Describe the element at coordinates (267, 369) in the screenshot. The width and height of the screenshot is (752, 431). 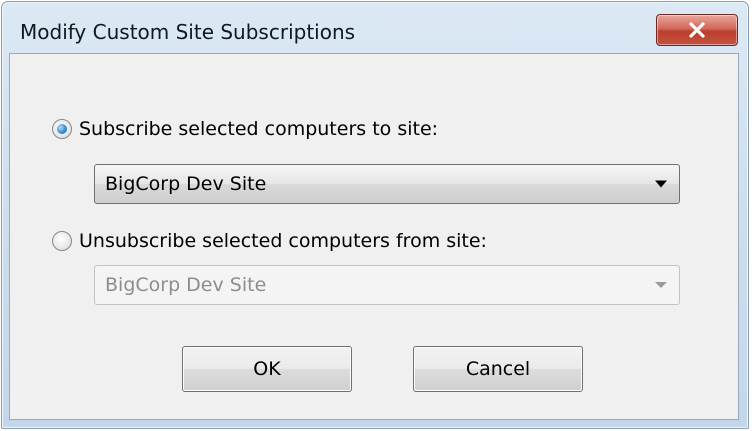
I see `ok-button: OK` at that location.